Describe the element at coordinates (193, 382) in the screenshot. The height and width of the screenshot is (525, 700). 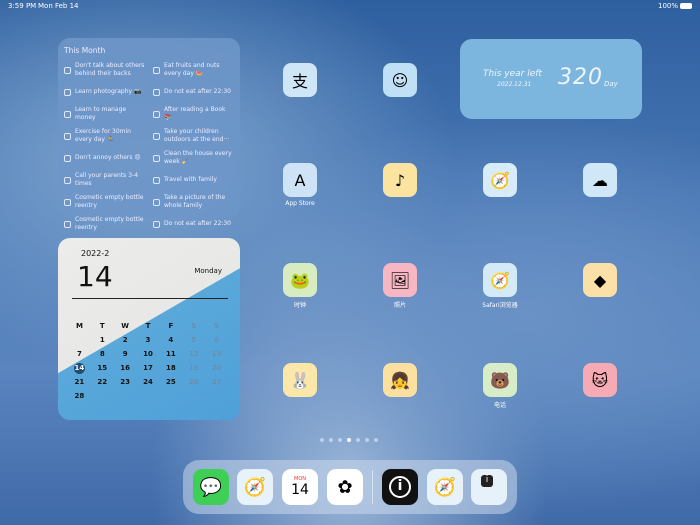
I see `calendar-date: 26` at that location.